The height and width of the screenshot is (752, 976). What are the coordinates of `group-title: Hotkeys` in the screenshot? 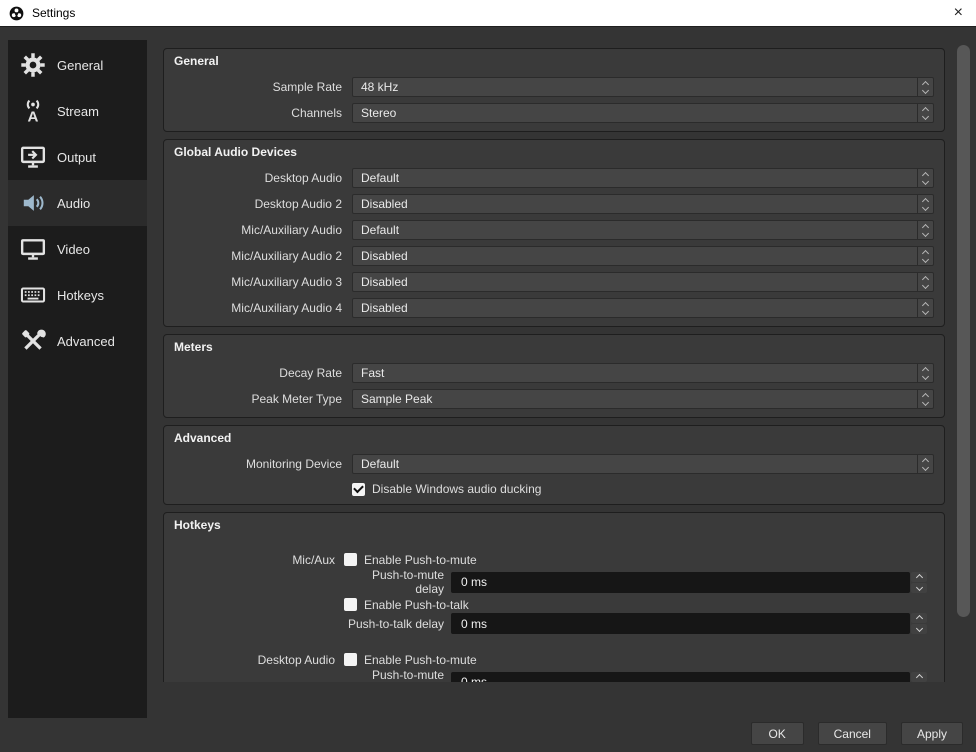 It's located at (197, 525).